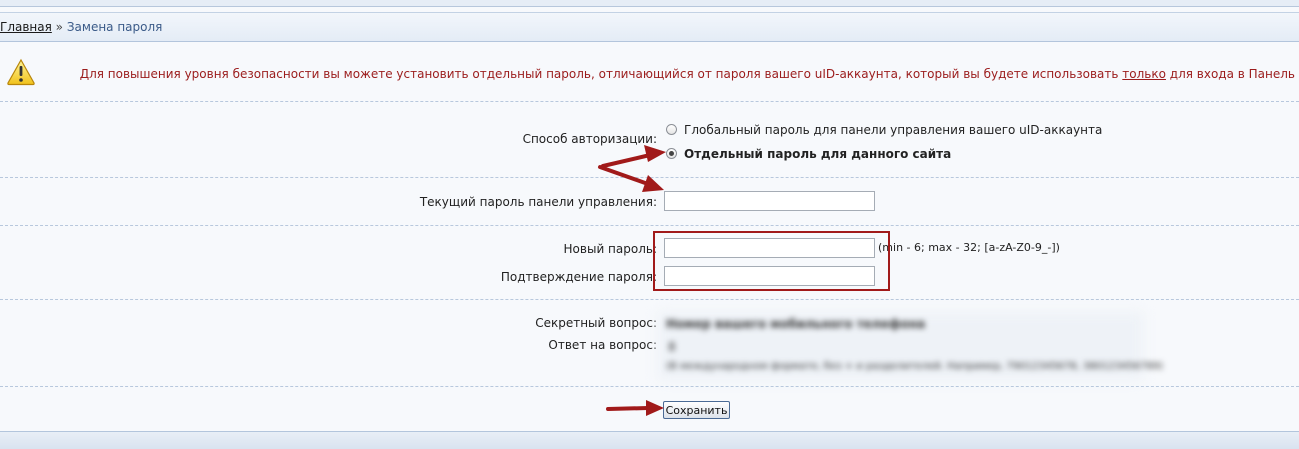 This screenshot has height=449, width=1299. What do you see at coordinates (624, 175) in the screenshot?
I see `arrow-to-current-password` at bounding box center [624, 175].